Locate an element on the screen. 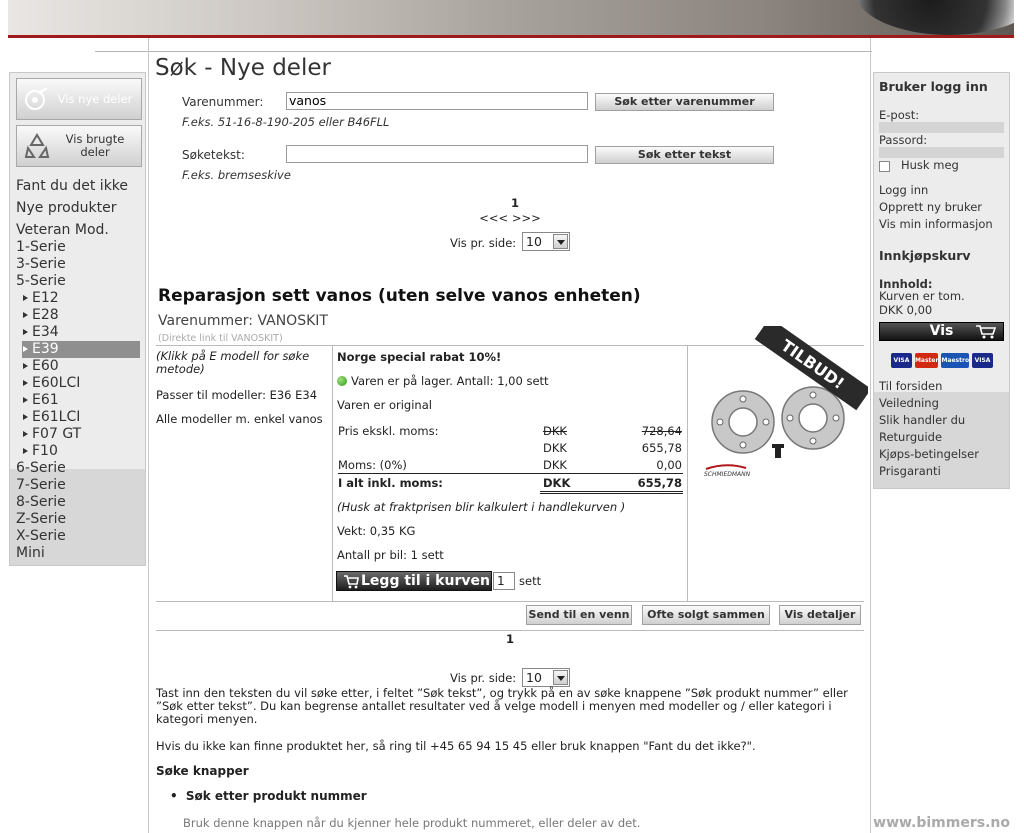  show-details-button: Vis detaljer is located at coordinates (820, 615).